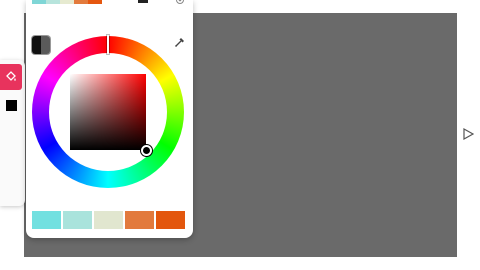  Describe the element at coordinates (111, 115) in the screenshot. I see `saturation-value-square` at that location.